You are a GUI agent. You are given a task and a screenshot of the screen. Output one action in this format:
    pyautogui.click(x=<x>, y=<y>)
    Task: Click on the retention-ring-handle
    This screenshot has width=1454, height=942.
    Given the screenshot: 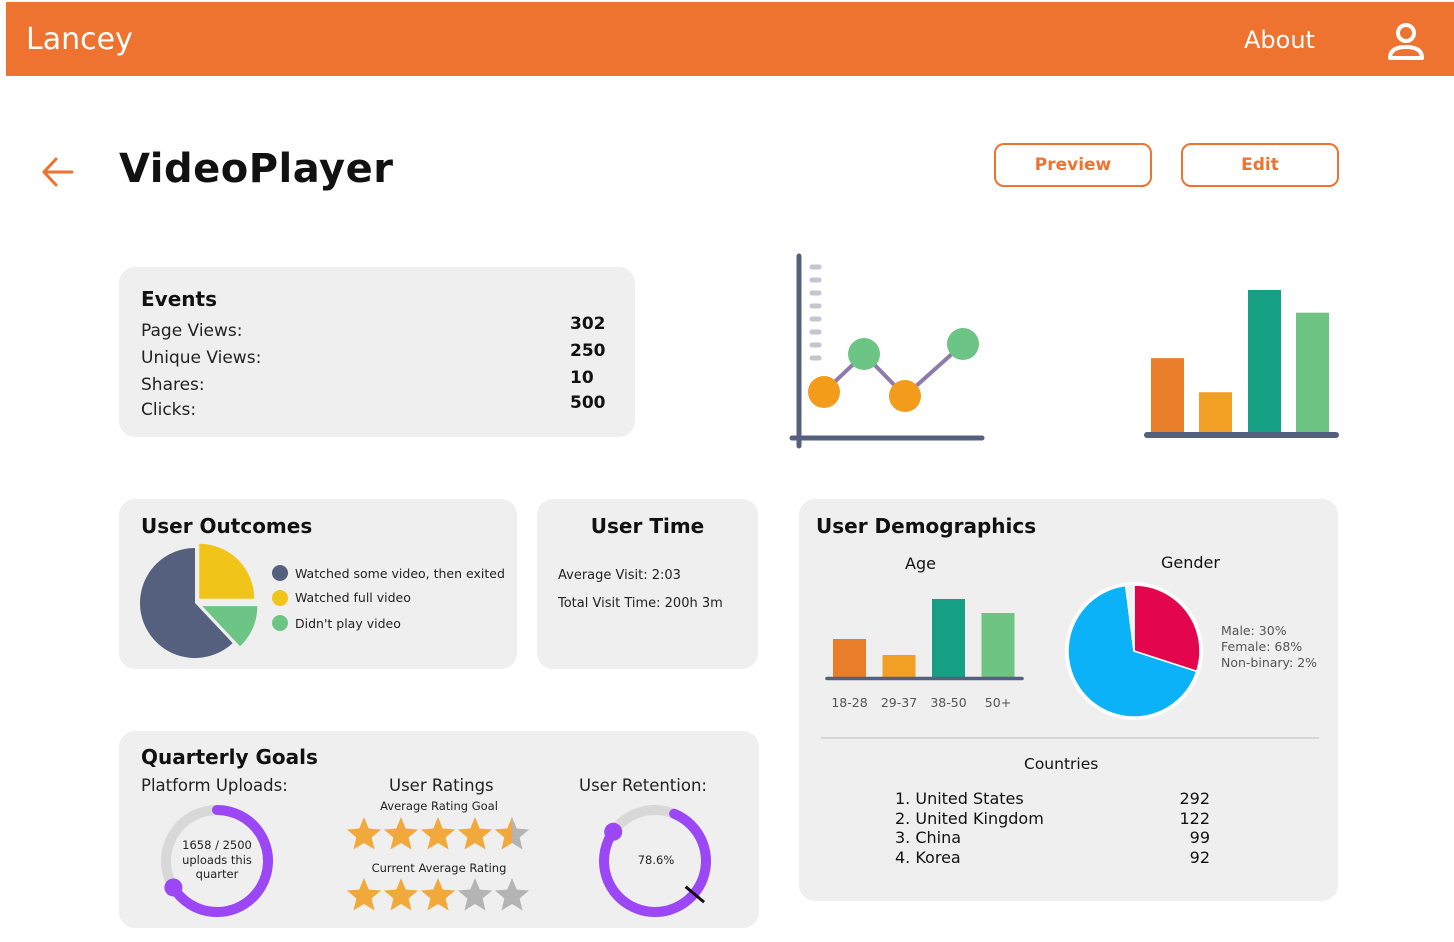 What is the action you would take?
    pyautogui.click(x=613, y=831)
    